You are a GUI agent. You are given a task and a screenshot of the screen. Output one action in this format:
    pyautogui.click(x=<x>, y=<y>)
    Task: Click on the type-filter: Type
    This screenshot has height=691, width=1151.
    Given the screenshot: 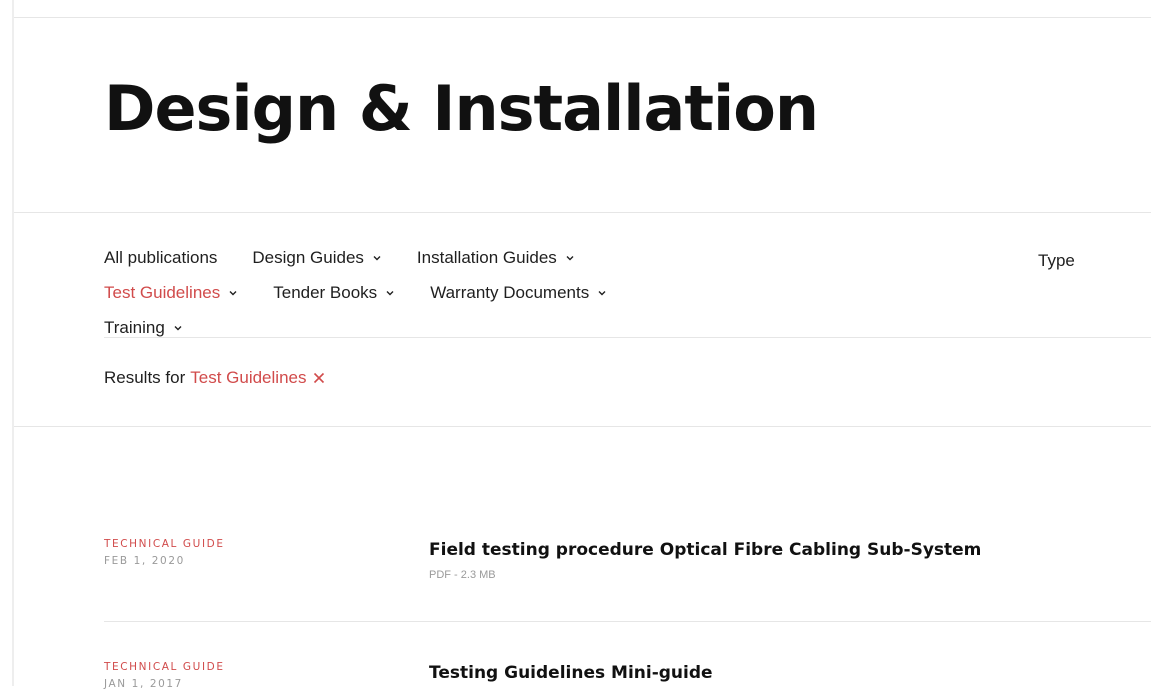 What is the action you would take?
    pyautogui.click(x=1056, y=260)
    